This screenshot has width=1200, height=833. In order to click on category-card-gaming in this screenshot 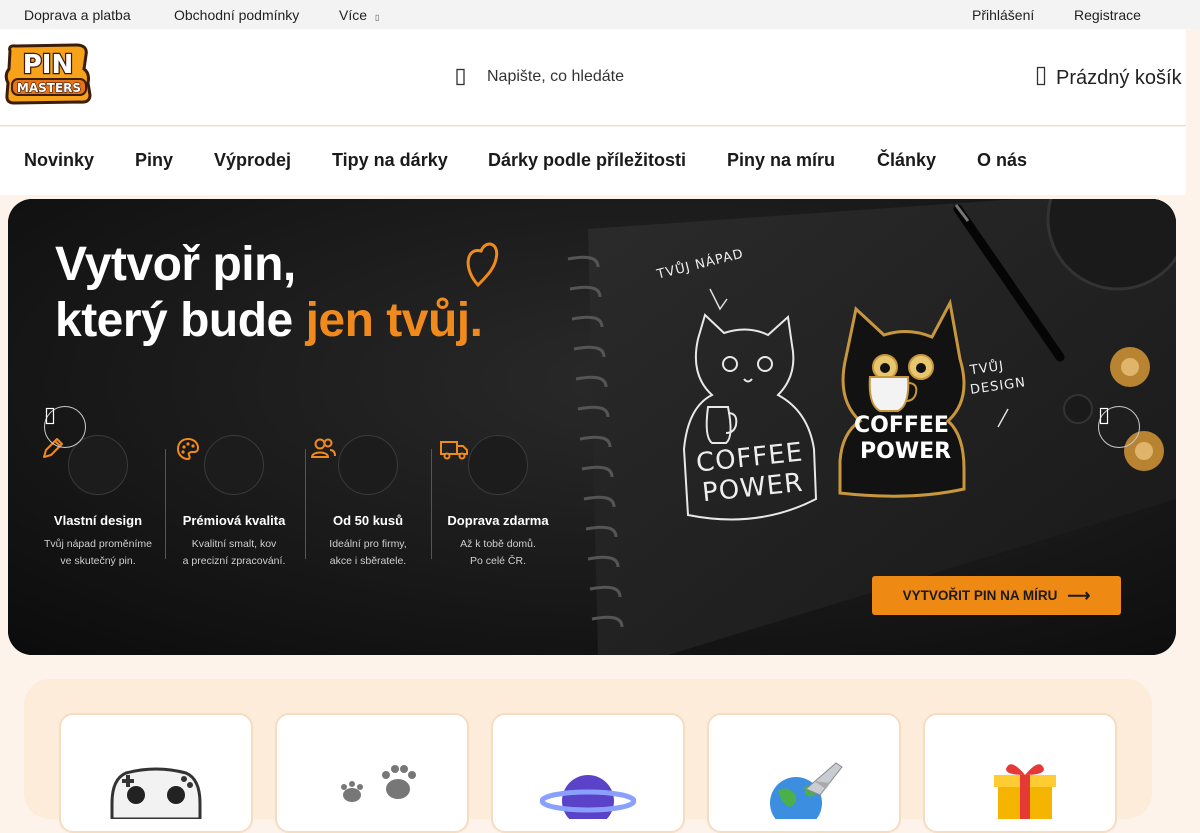, I will do `click(156, 773)`.